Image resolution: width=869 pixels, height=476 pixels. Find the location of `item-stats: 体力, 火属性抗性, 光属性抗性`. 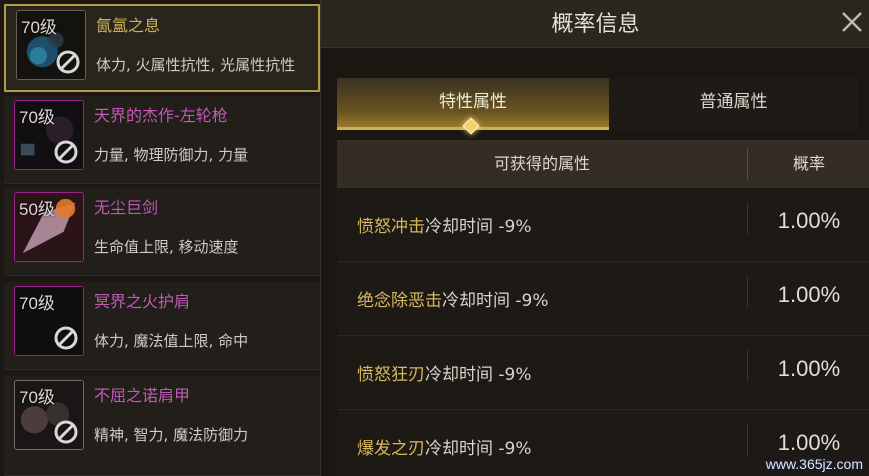

item-stats: 体力, 火属性抗性, 光属性抗性 is located at coordinates (196, 65).